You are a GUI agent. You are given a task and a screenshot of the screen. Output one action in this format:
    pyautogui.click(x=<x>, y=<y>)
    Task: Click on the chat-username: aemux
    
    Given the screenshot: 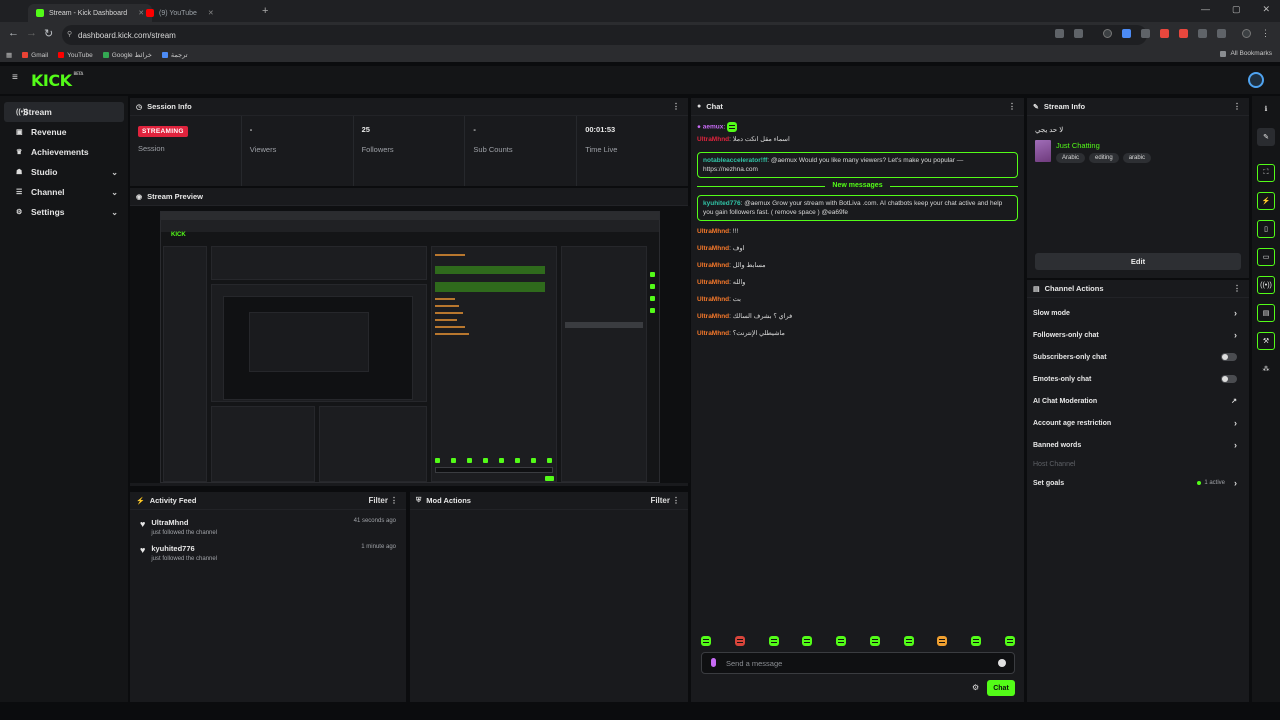 What is the action you would take?
    pyautogui.click(x=713, y=127)
    